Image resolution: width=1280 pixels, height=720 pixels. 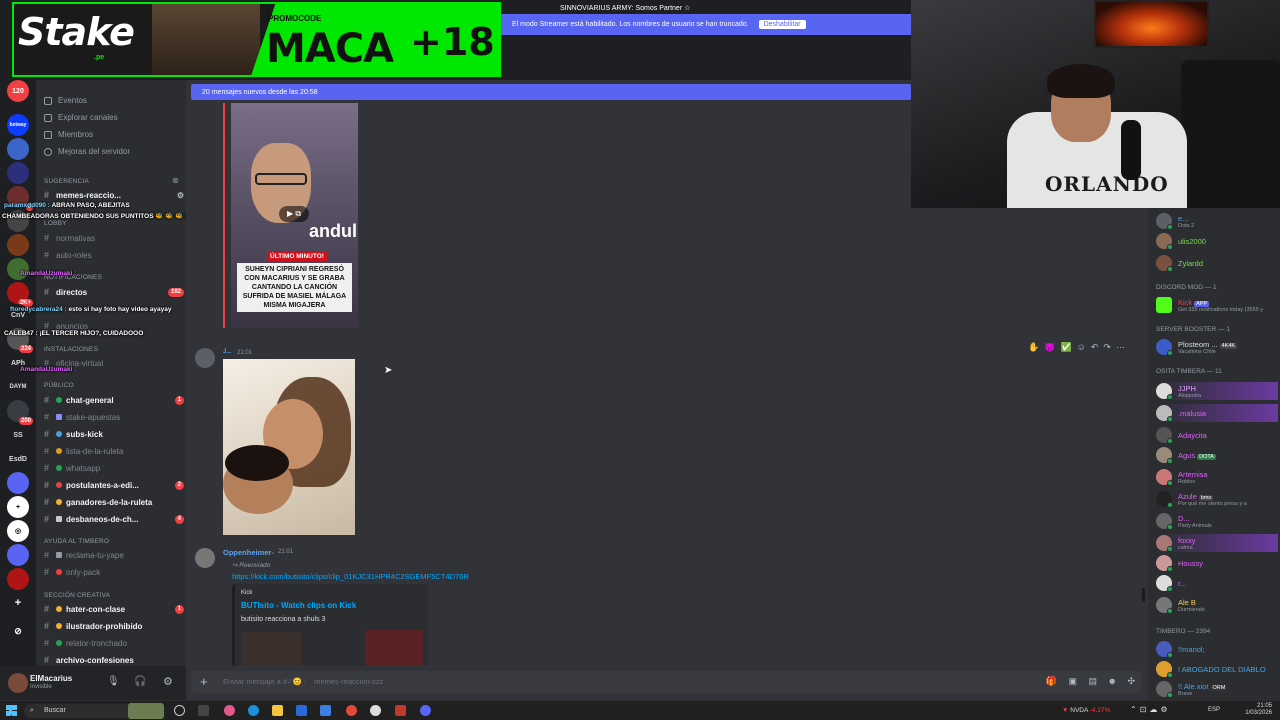 What do you see at coordinates (551, 92) in the screenshot?
I see `new-messages-banner: 20 mensajes nuevos desde las 20:58` at bounding box center [551, 92].